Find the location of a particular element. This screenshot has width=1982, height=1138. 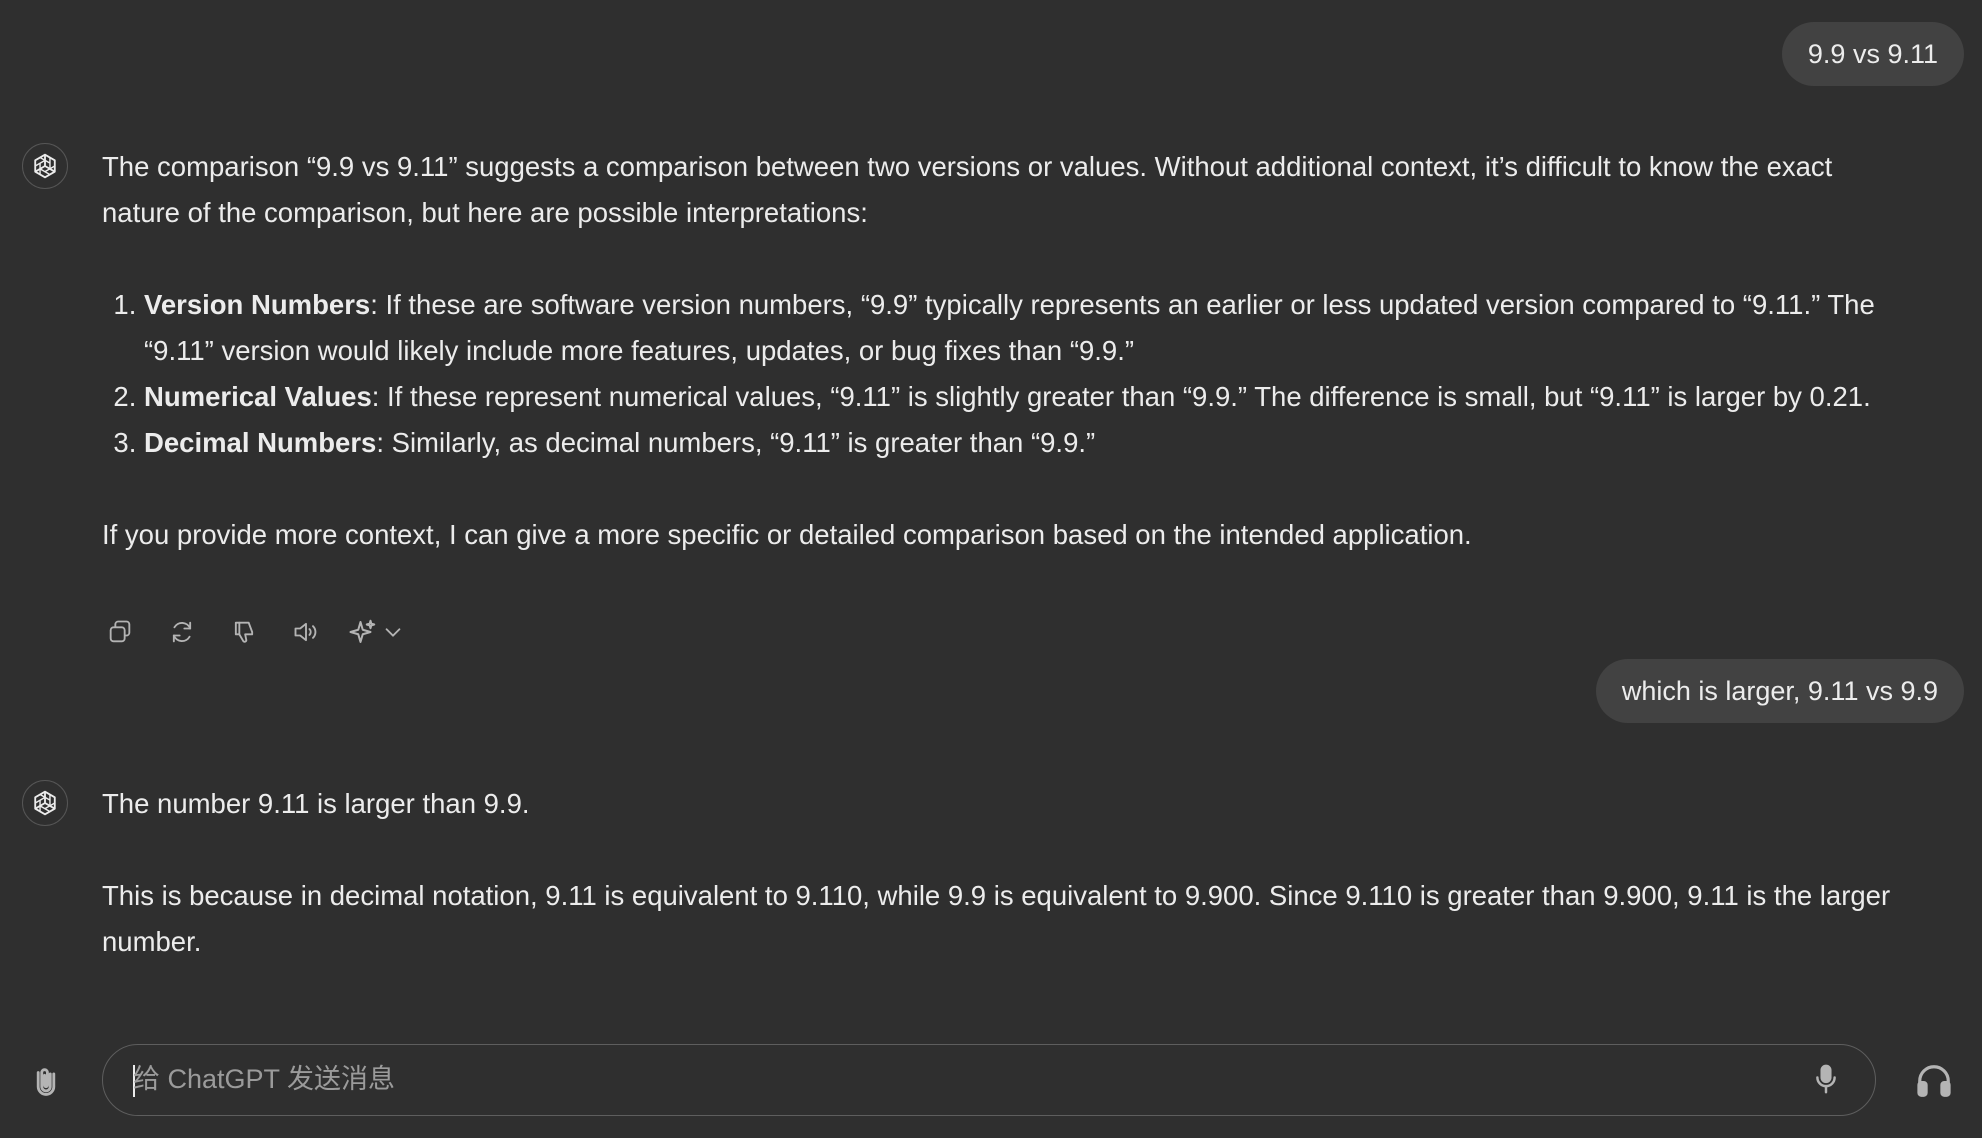

list-item-title: Decimal Numbers is located at coordinates (260, 442).